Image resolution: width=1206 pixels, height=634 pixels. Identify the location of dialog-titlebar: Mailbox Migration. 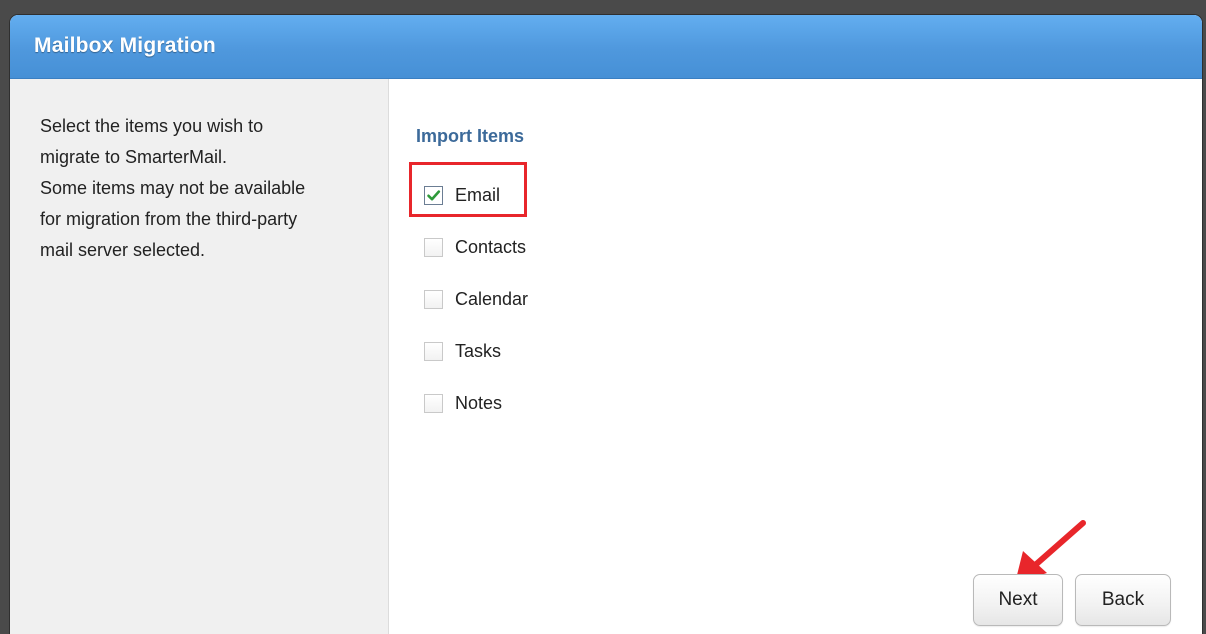
(606, 47).